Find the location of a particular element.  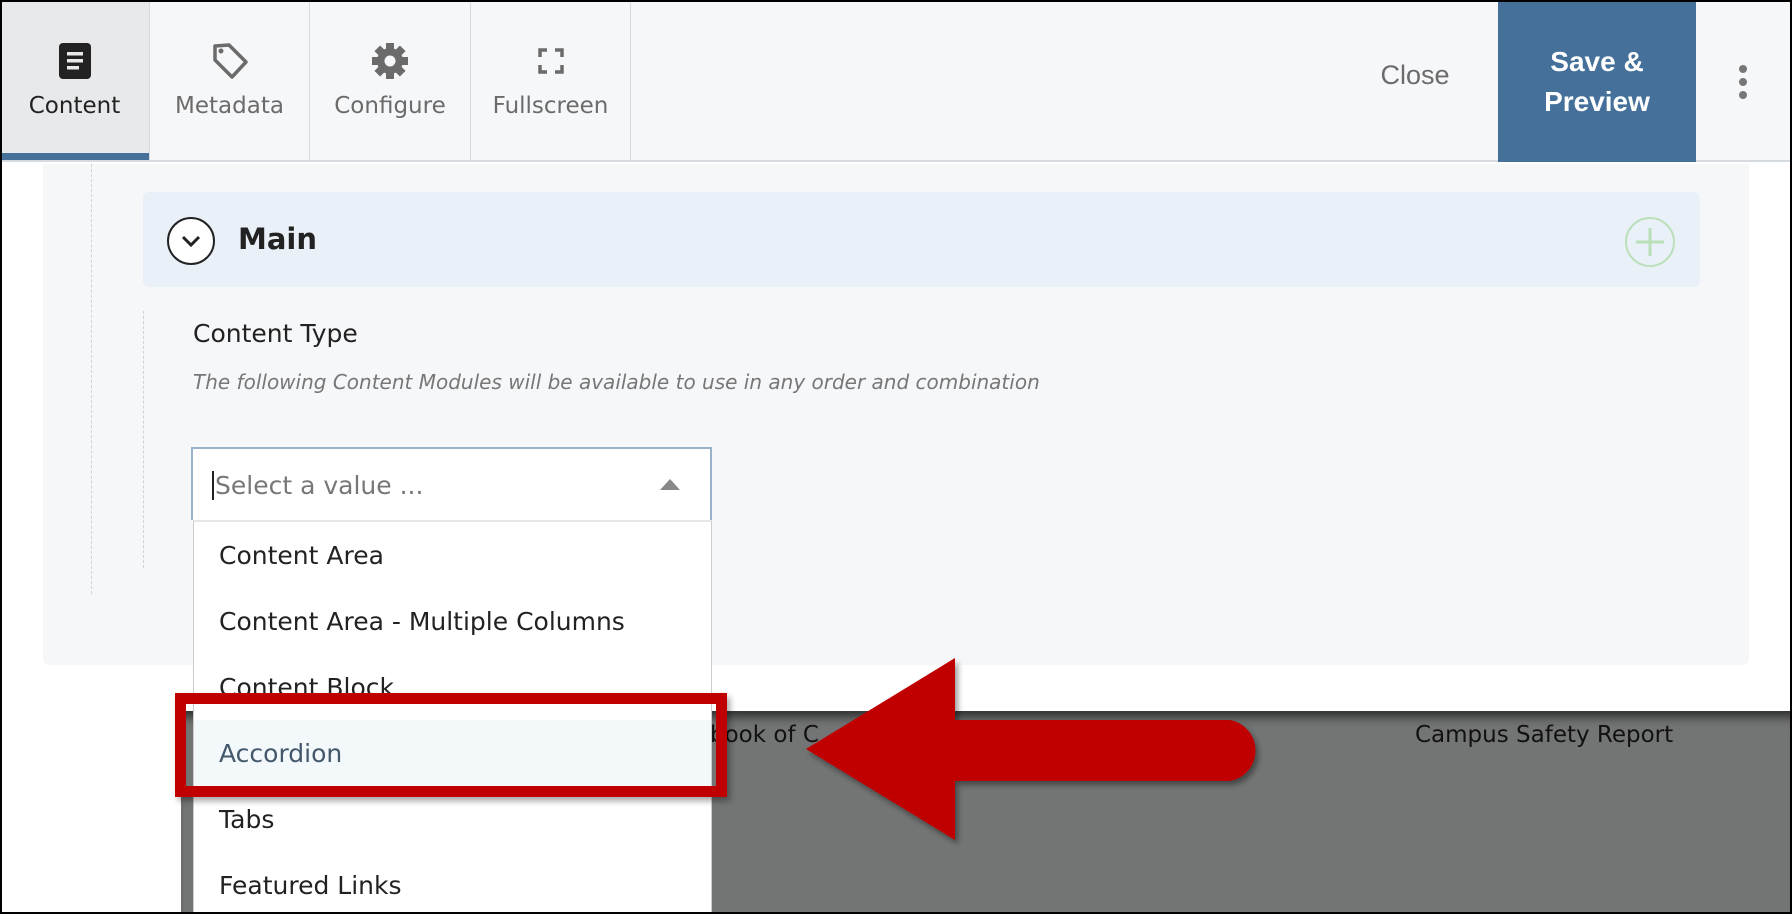

tab-label: Configure is located at coordinates (390, 106).